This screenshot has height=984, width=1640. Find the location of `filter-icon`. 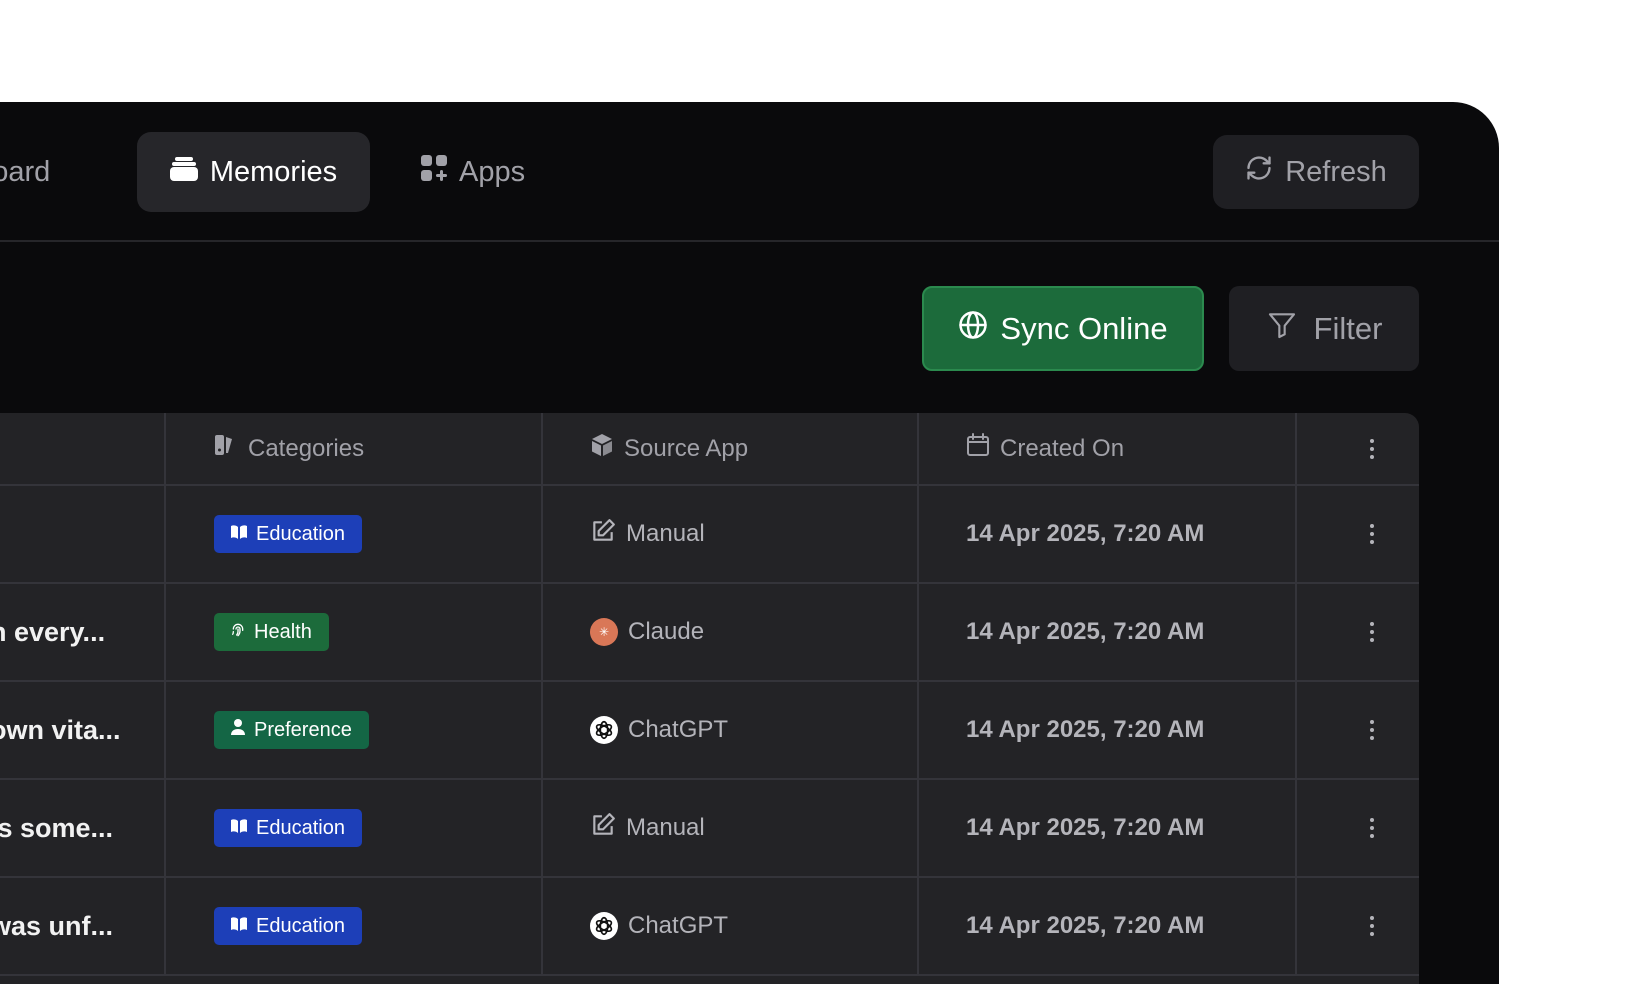

filter-icon is located at coordinates (1282, 329).